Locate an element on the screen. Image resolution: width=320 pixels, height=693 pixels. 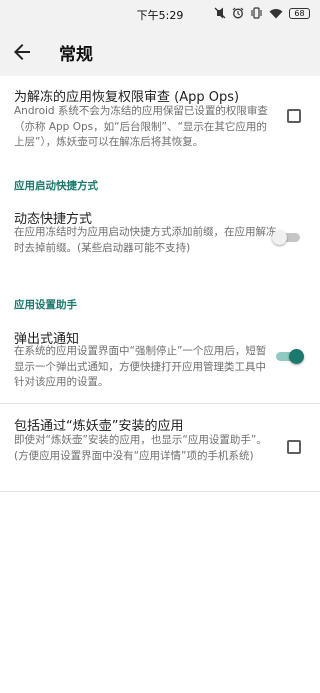
divider is located at coordinates (160, 491).